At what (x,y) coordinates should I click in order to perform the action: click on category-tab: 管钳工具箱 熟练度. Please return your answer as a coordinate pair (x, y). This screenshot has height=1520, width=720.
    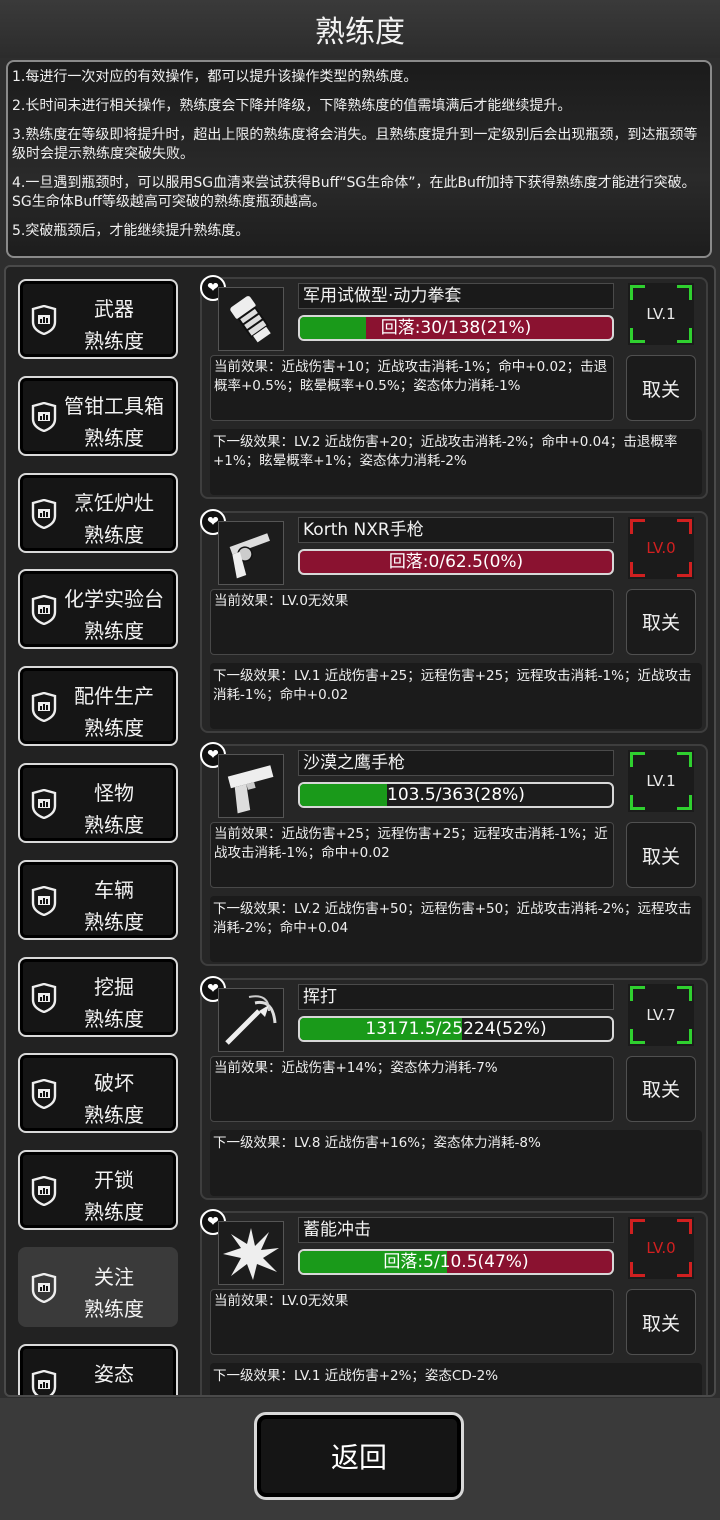
    Looking at the image, I should click on (98, 415).